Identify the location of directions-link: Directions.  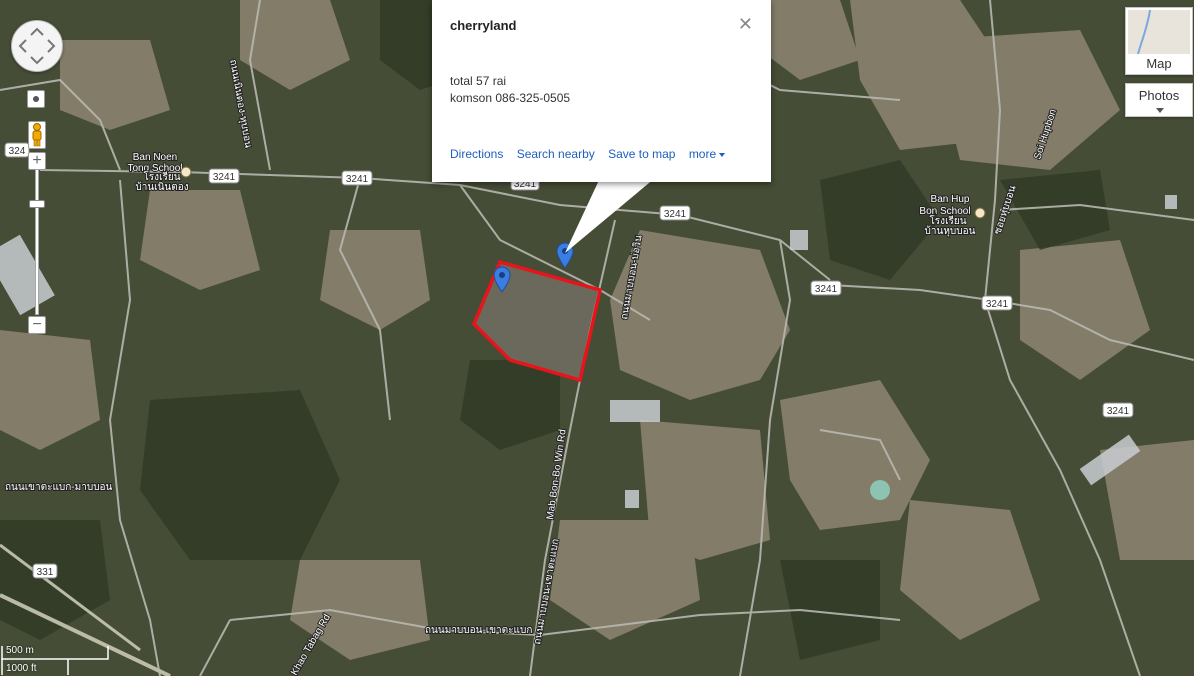
(476, 154).